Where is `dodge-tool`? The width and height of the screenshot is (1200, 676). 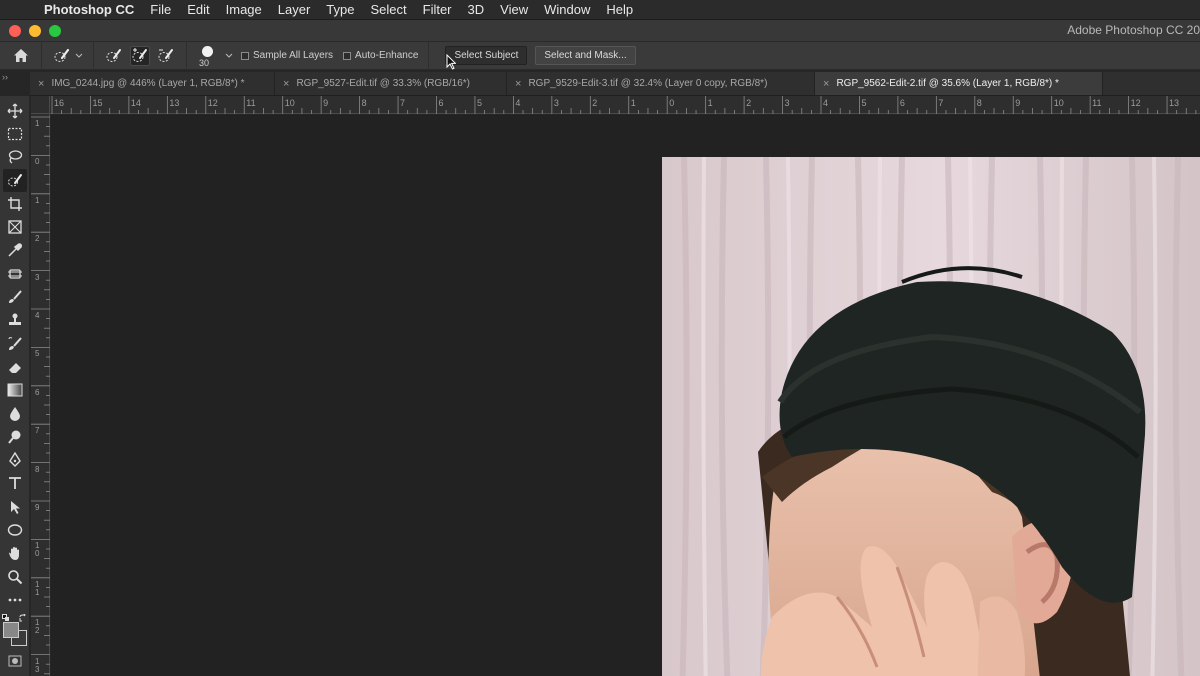
dodge-tool is located at coordinates (15, 436).